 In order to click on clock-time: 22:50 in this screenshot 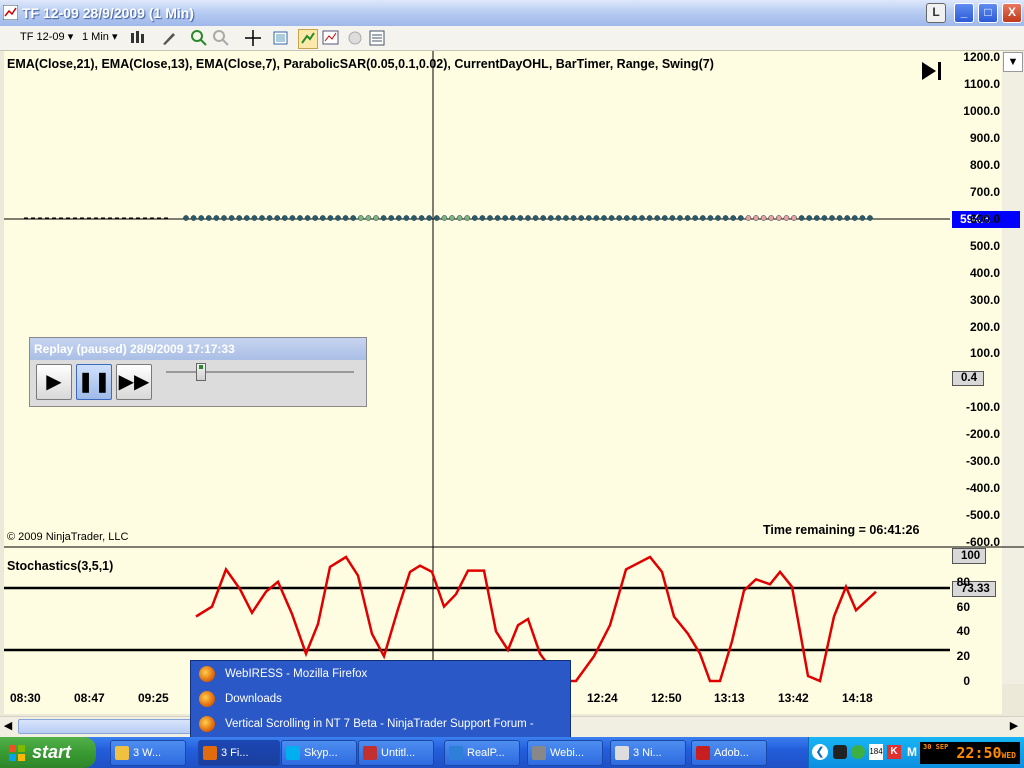, I will do `click(979, 753)`.